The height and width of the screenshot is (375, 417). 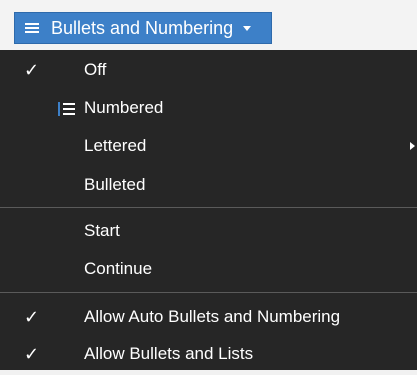 I want to click on menu-item-label: Off, so click(x=95, y=69).